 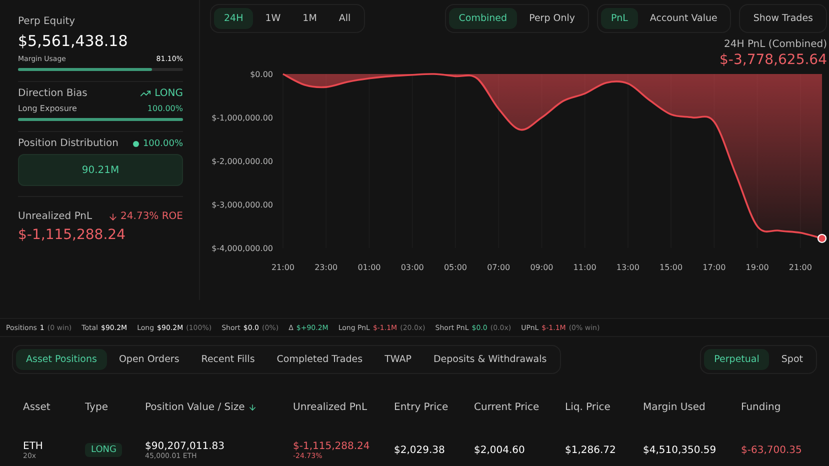 I want to click on funding: $-63,700.35, so click(x=772, y=450).